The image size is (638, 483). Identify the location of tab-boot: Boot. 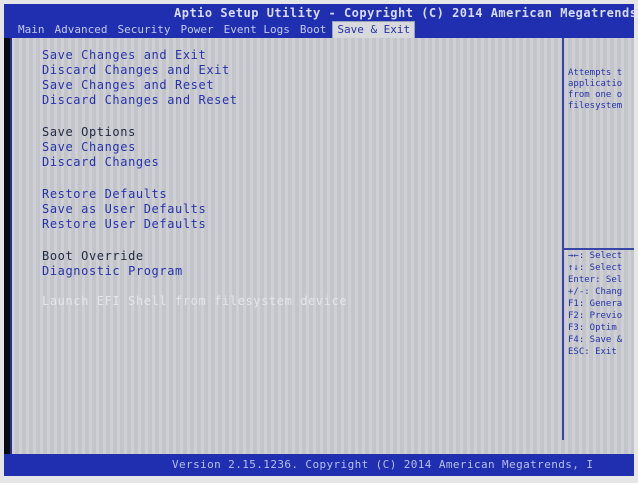
(313, 30).